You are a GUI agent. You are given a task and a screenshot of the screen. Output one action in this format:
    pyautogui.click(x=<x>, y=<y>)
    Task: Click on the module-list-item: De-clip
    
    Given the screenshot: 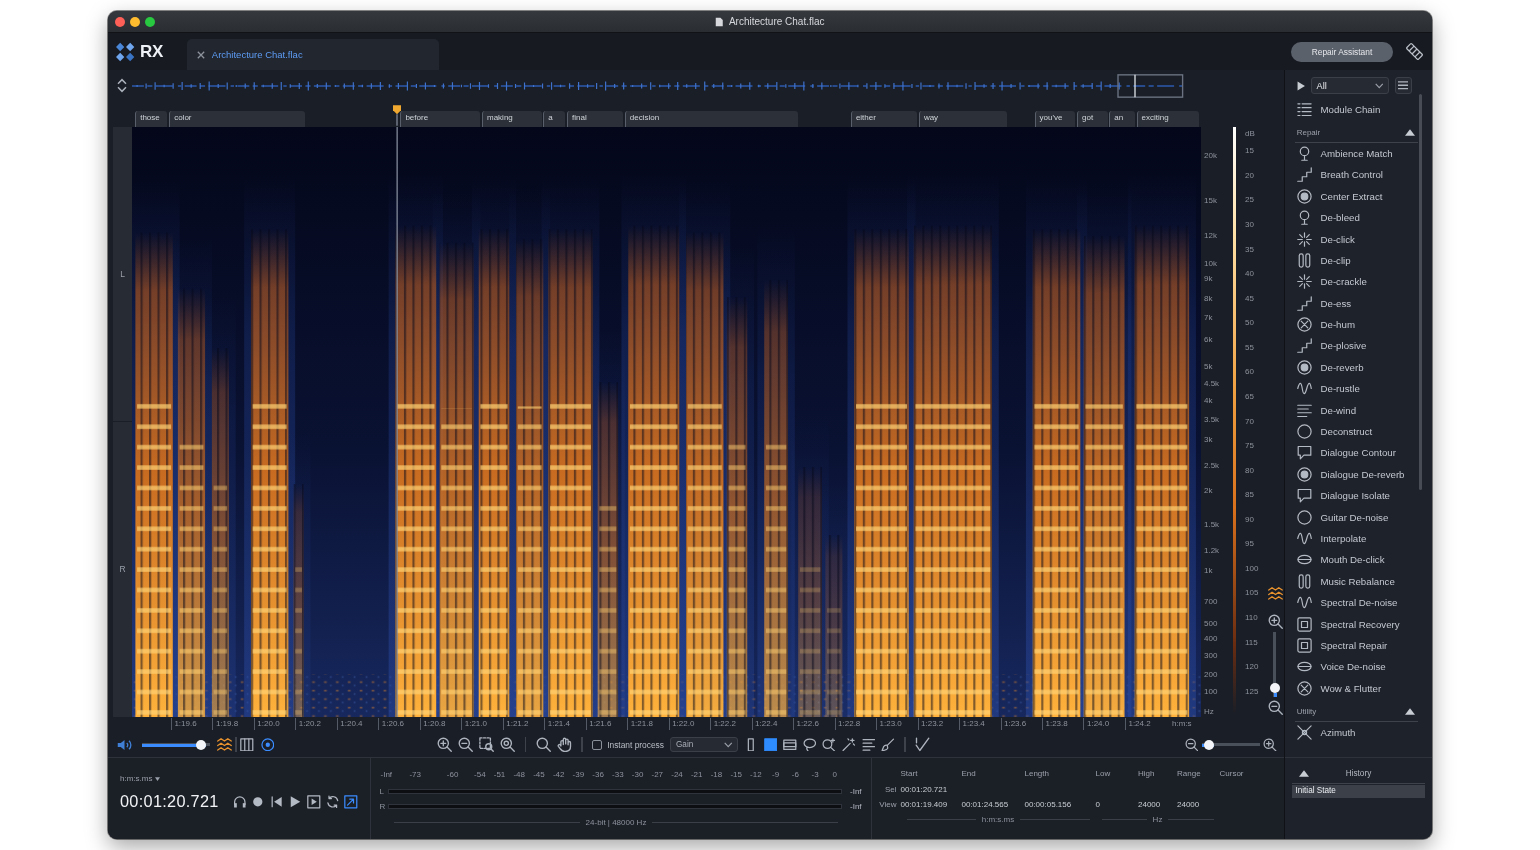 What is the action you would take?
    pyautogui.click(x=1351, y=260)
    